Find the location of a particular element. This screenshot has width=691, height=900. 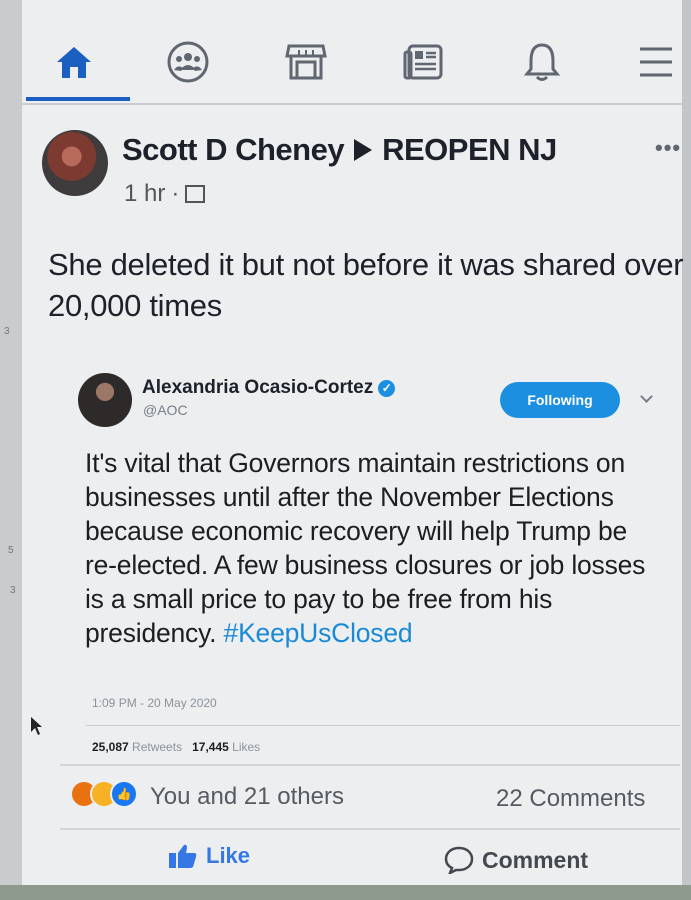

tweet-author-avatar is located at coordinates (105, 400).